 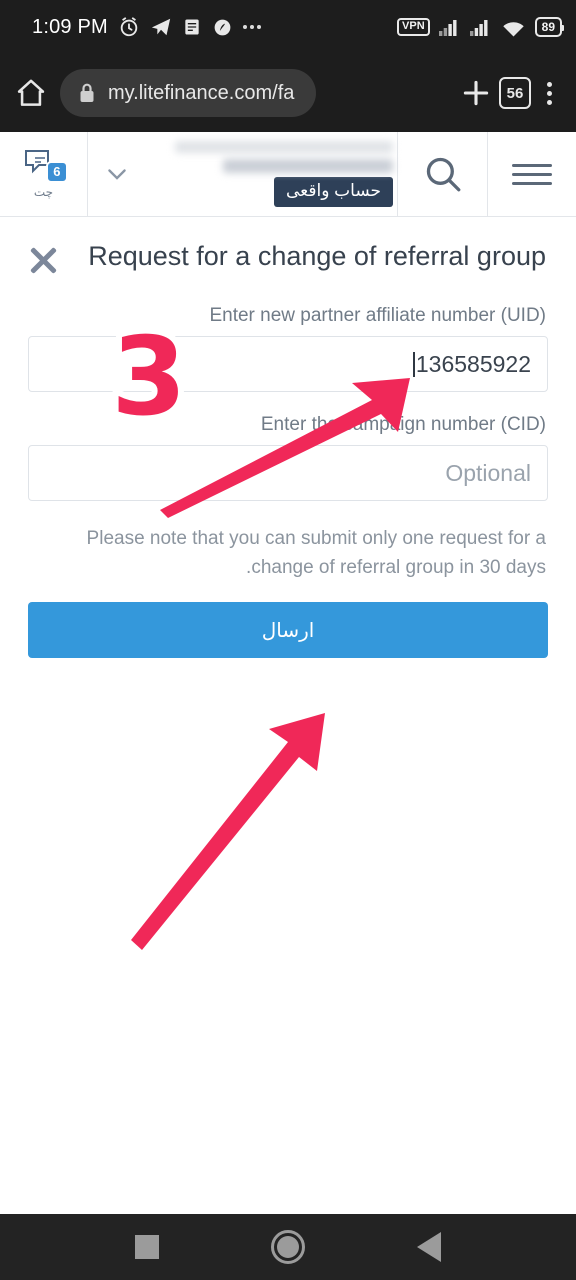 What do you see at coordinates (161, 27) in the screenshot?
I see `telegram-icon` at bounding box center [161, 27].